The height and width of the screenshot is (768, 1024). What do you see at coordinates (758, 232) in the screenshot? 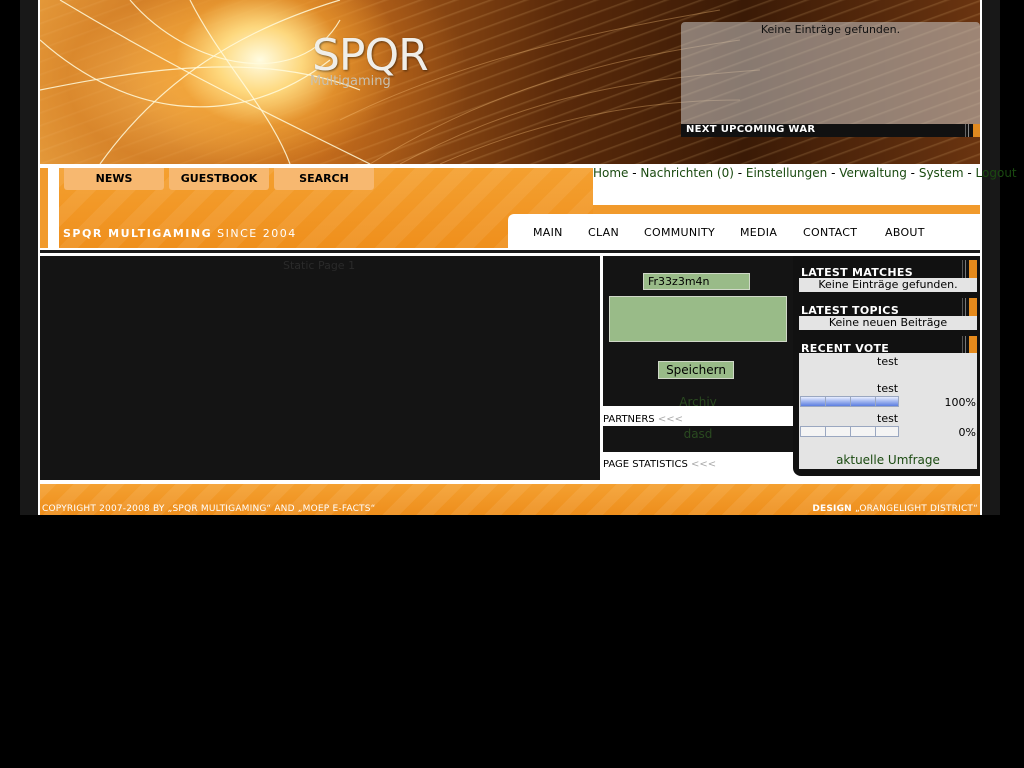
I see `menu-item-media: MEDIA` at bounding box center [758, 232].